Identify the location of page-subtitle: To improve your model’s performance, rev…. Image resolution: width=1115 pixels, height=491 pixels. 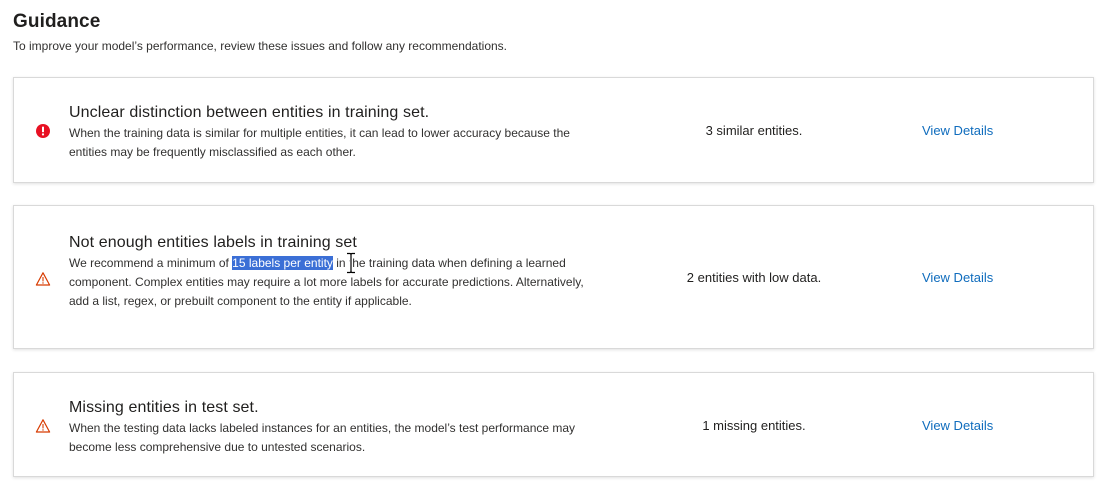
(260, 46).